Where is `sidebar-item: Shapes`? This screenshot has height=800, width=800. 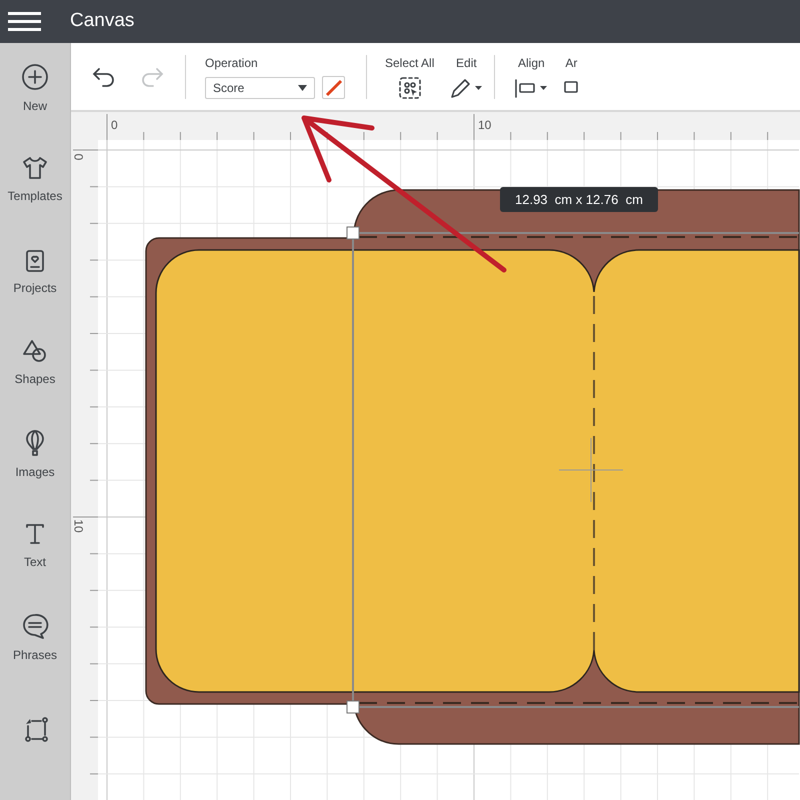 sidebar-item: Shapes is located at coordinates (35, 363).